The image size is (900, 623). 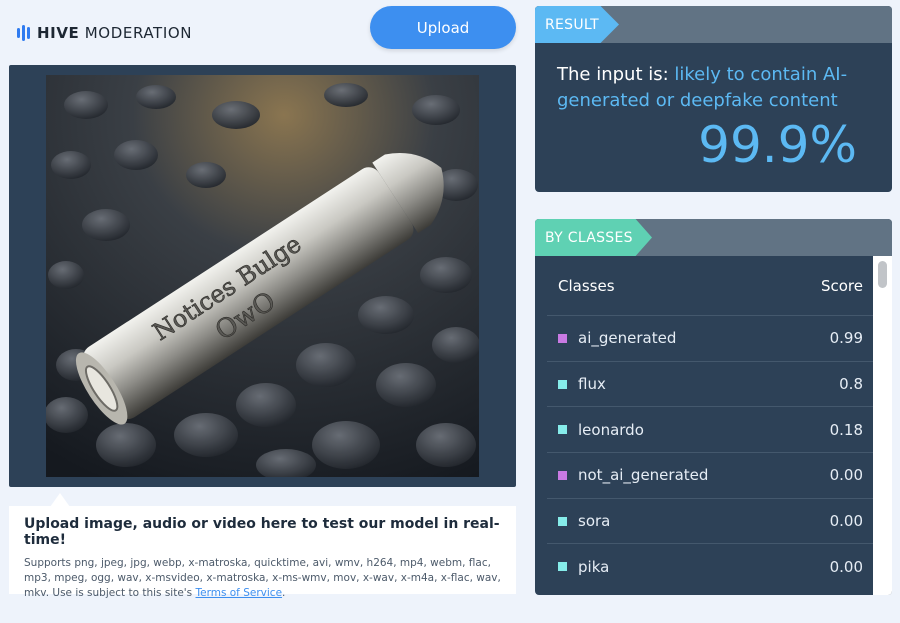 What do you see at coordinates (710, 429) in the screenshot?
I see `table-row: leonardo 0.18` at bounding box center [710, 429].